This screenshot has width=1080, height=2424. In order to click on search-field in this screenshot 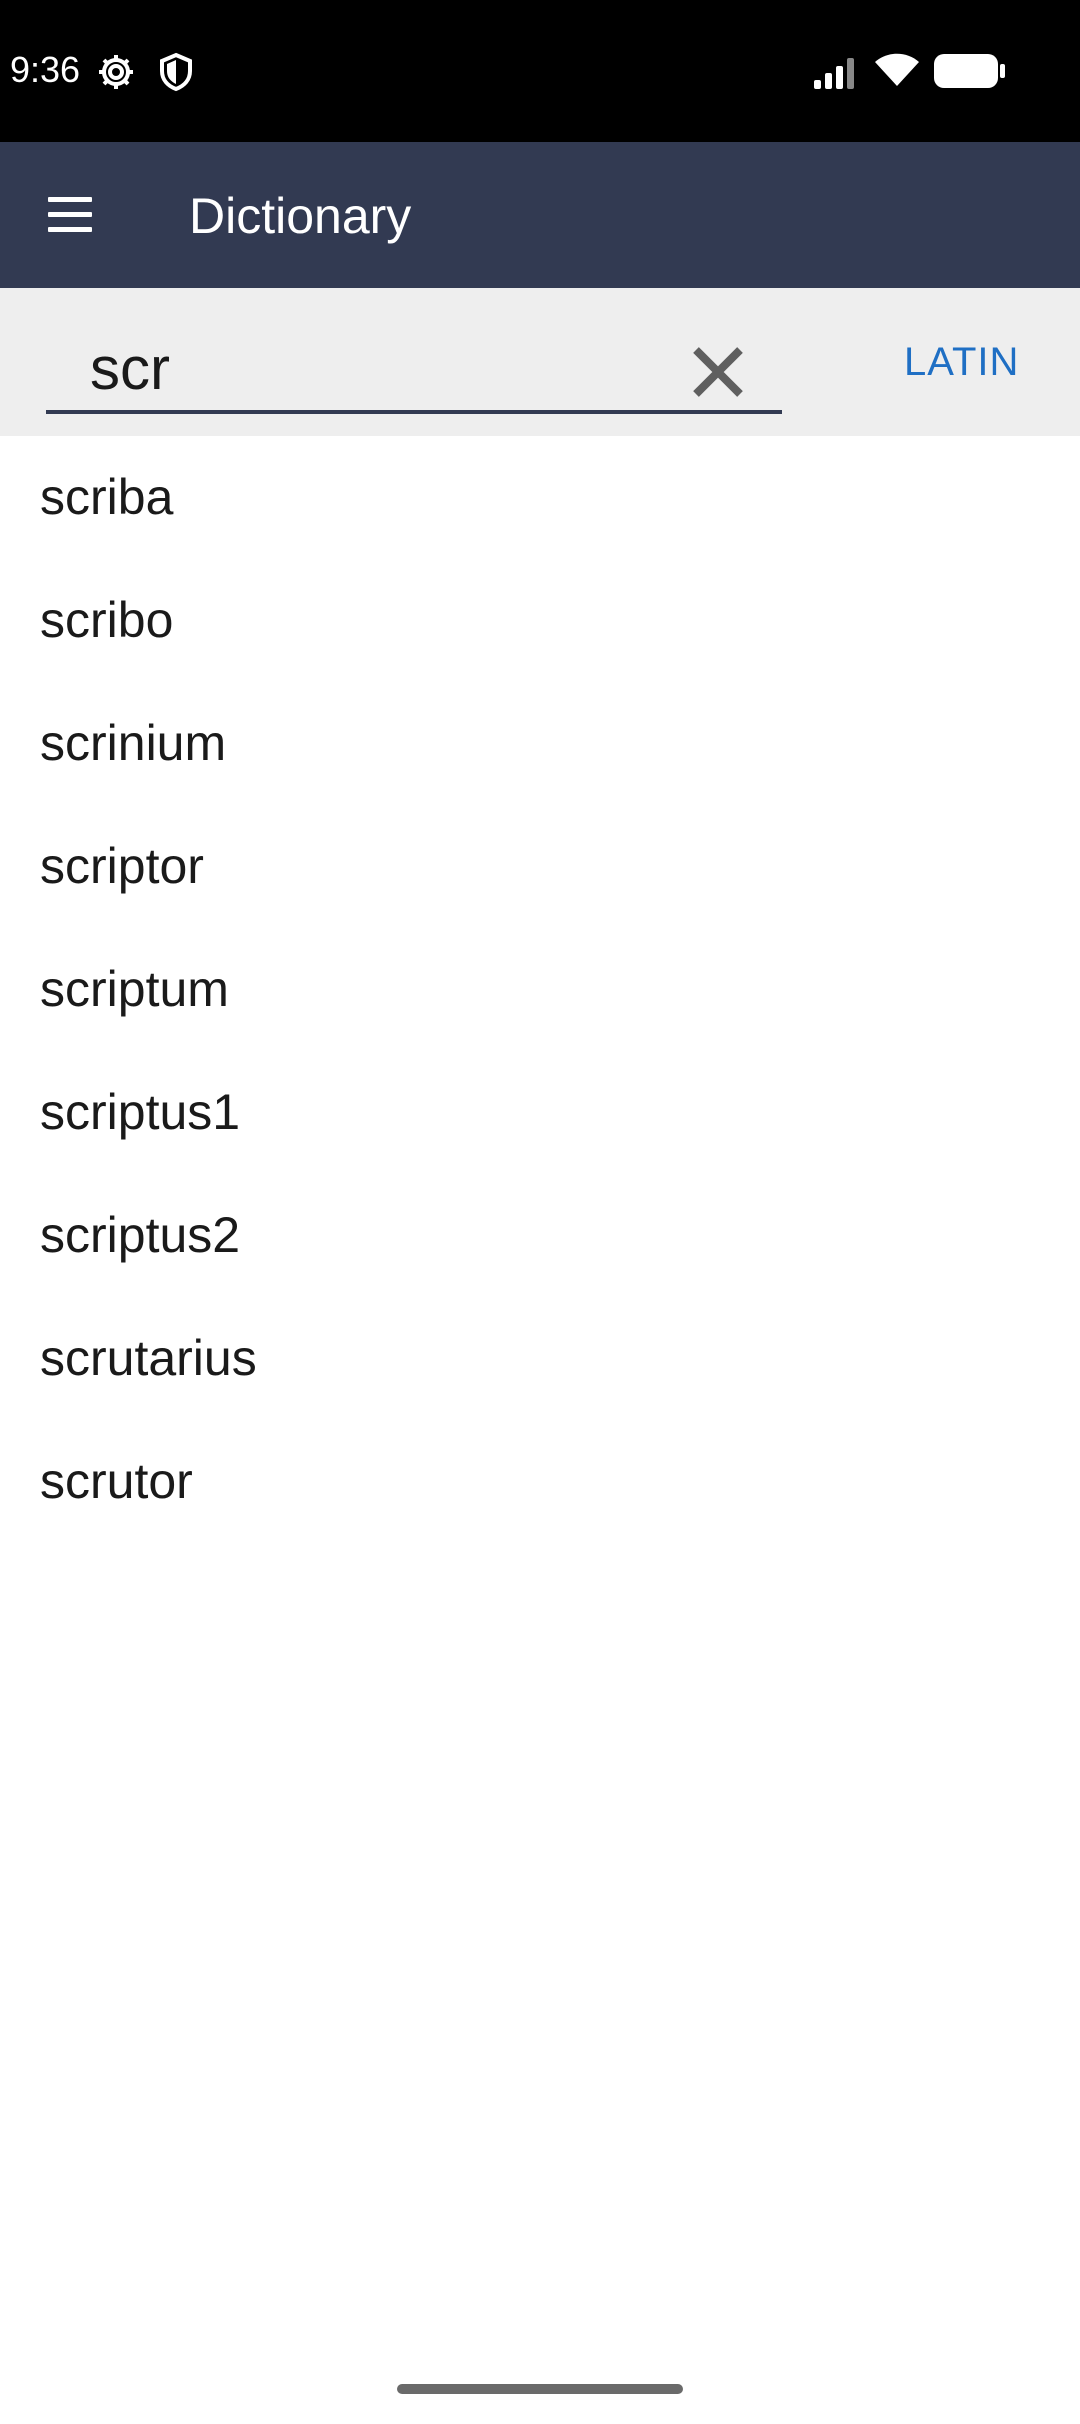, I will do `click(414, 371)`.